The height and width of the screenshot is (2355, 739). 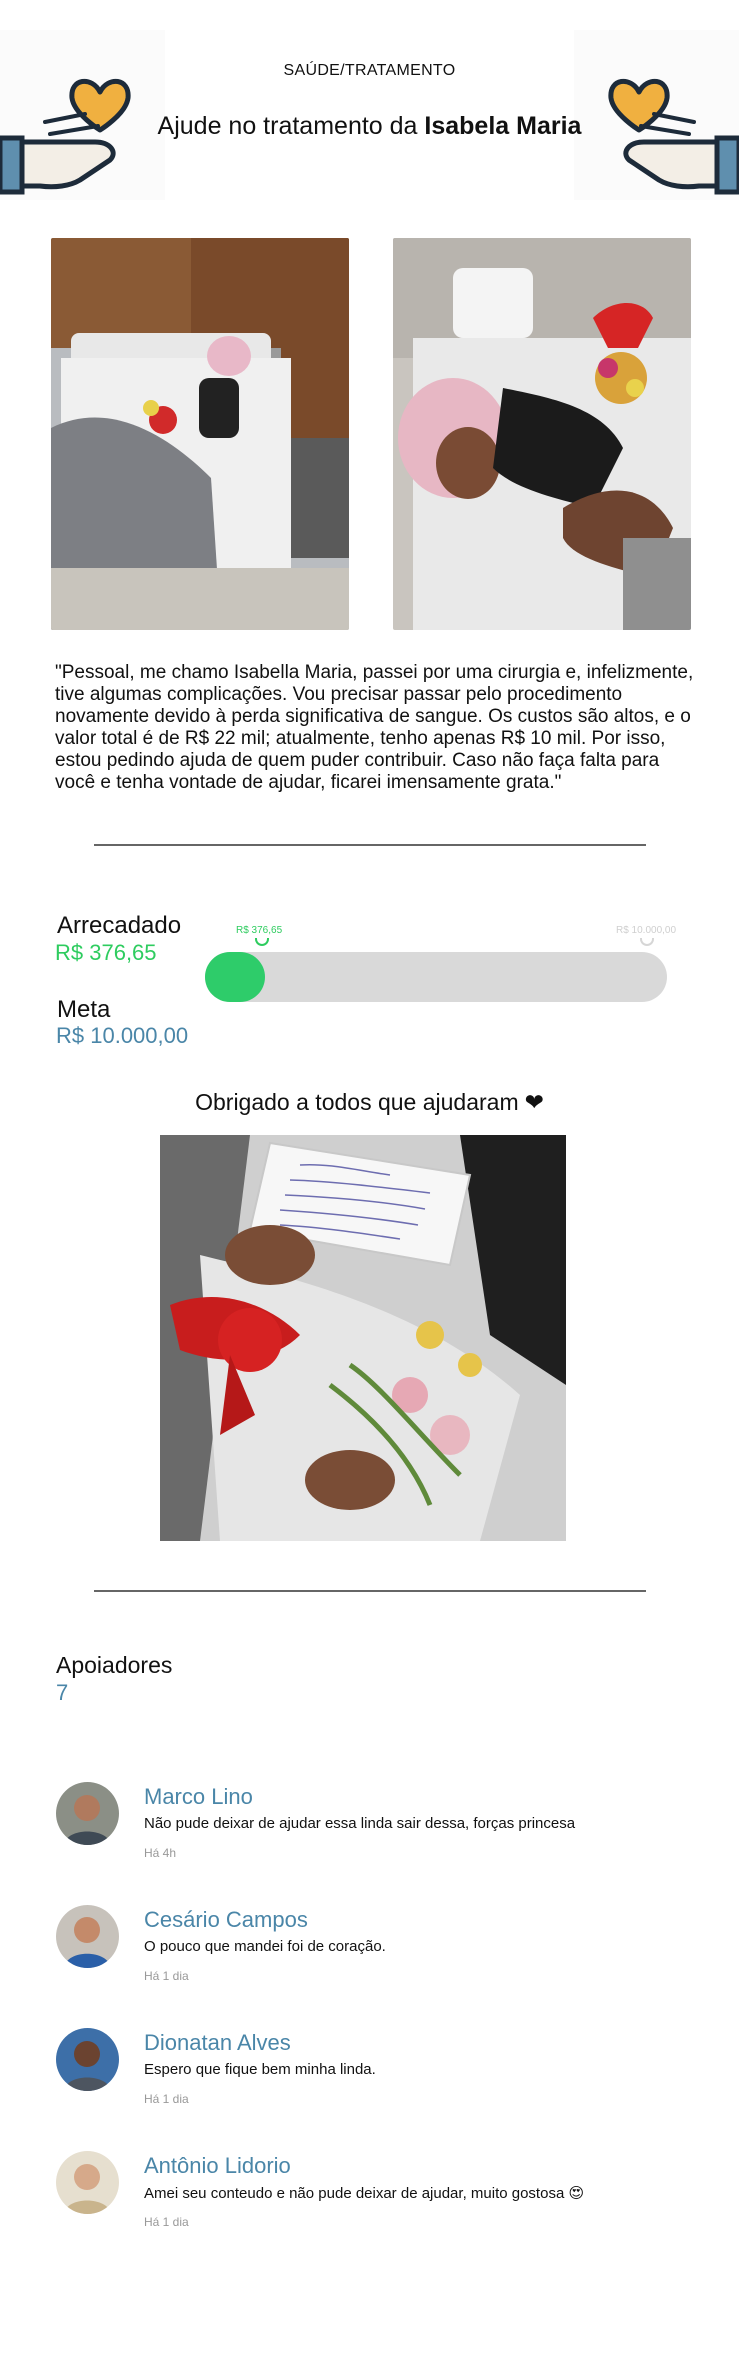 What do you see at coordinates (647, 942) in the screenshot?
I see `progress-goal-marker` at bounding box center [647, 942].